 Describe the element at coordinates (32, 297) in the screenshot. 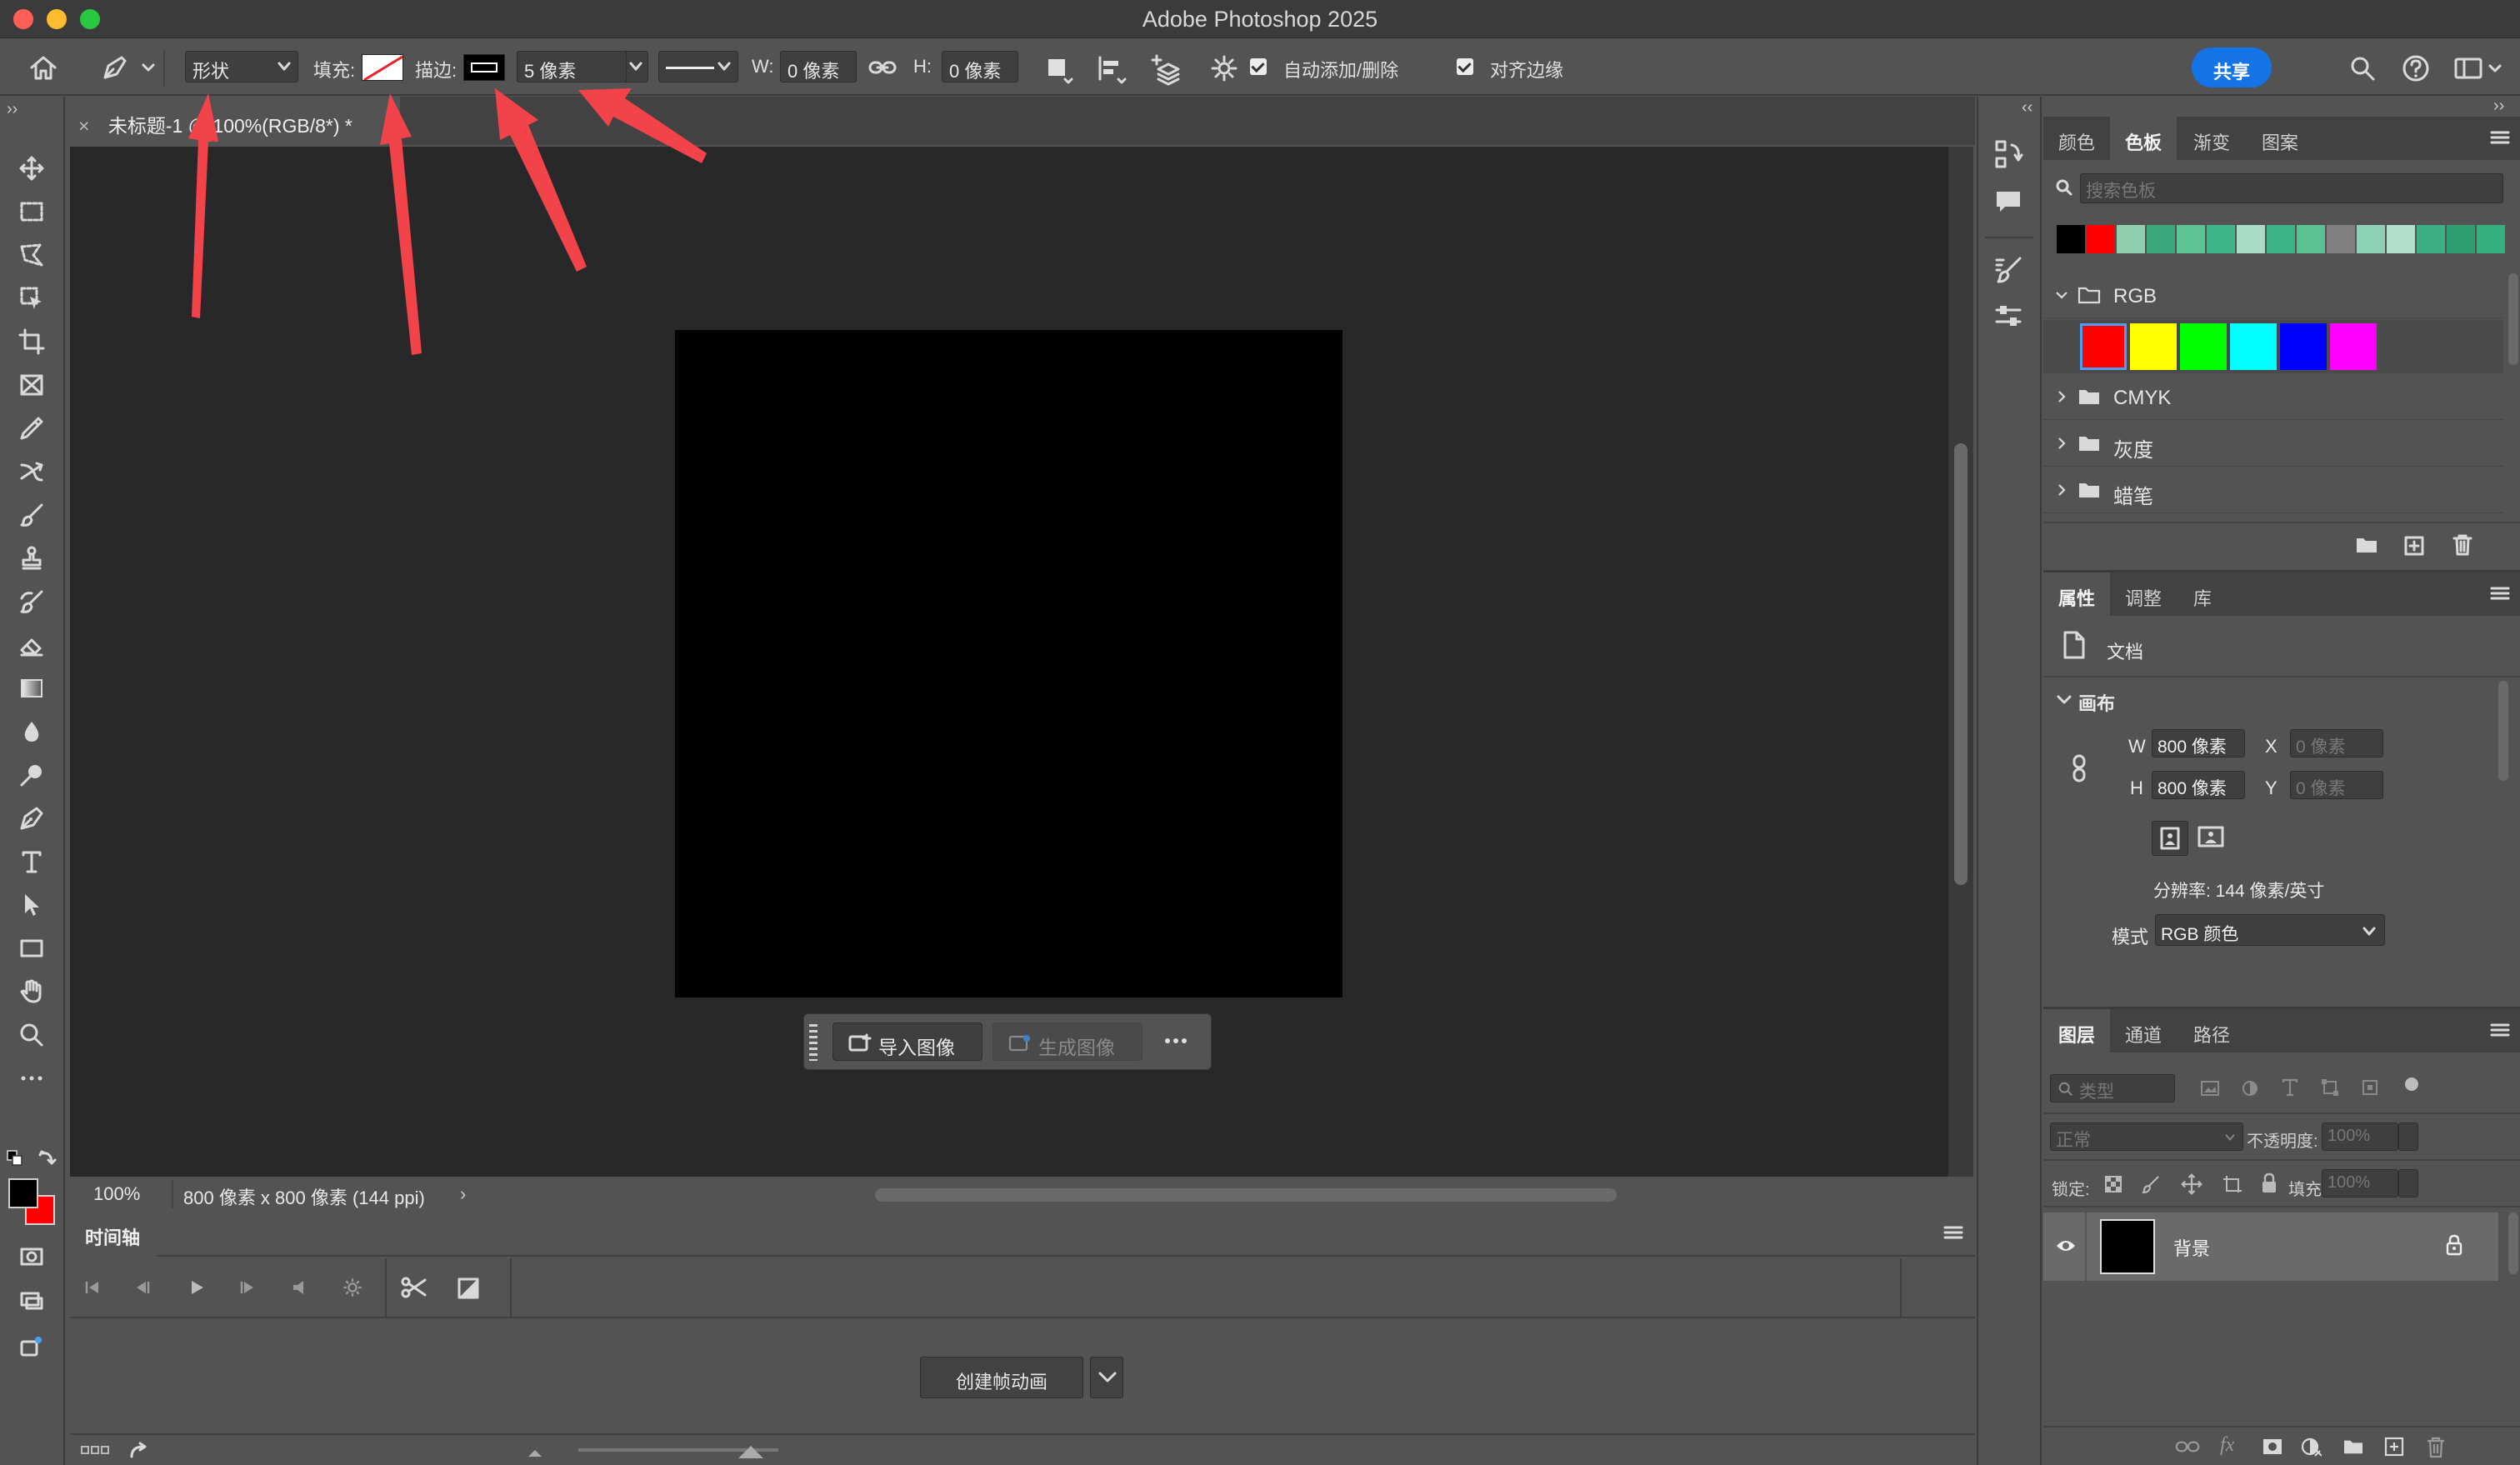

I see `object-selection-tool-icon` at that location.